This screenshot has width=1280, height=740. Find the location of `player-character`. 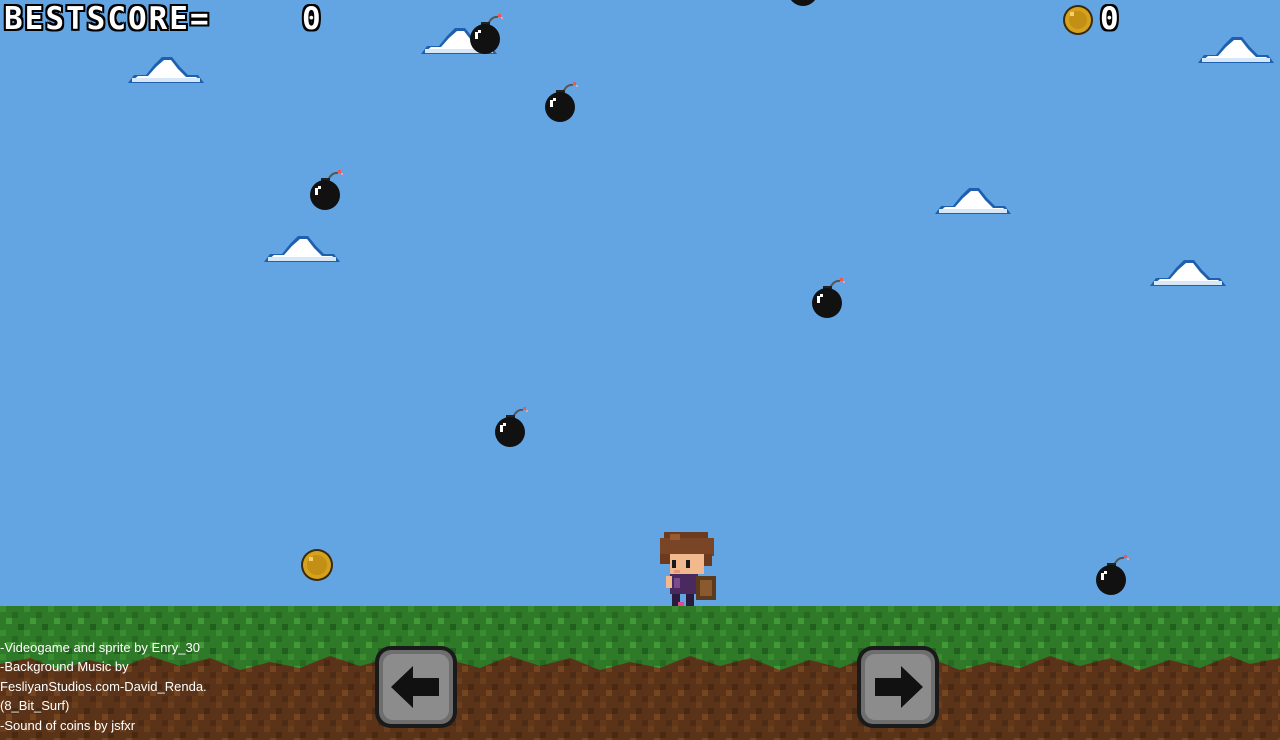

player-character is located at coordinates (688, 569).